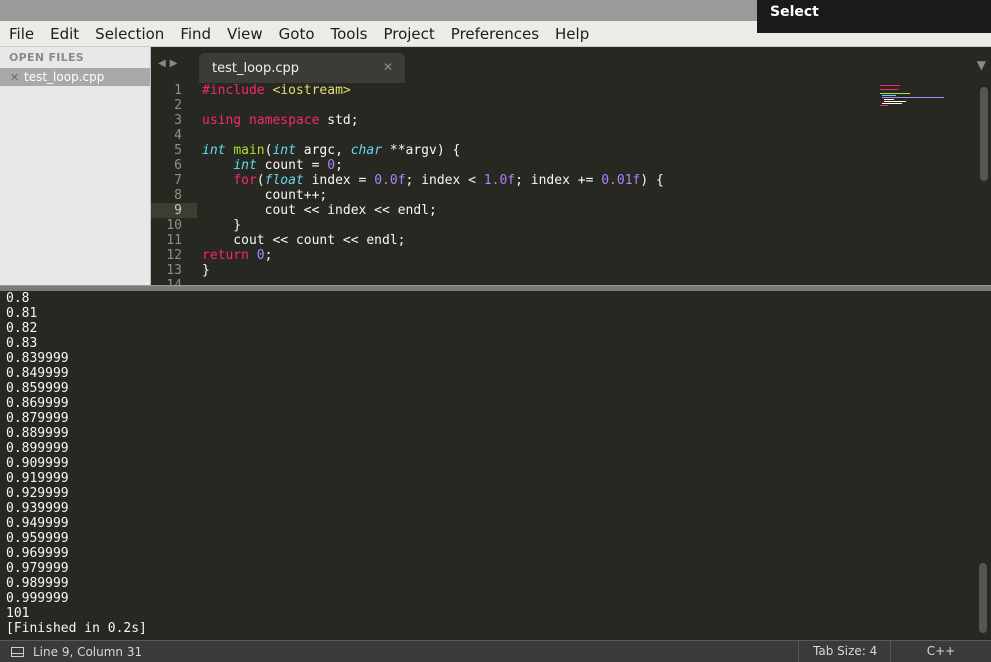 Image resolution: width=991 pixels, height=662 pixels. Describe the element at coordinates (18, 613) in the screenshot. I see `output-line: 101` at that location.